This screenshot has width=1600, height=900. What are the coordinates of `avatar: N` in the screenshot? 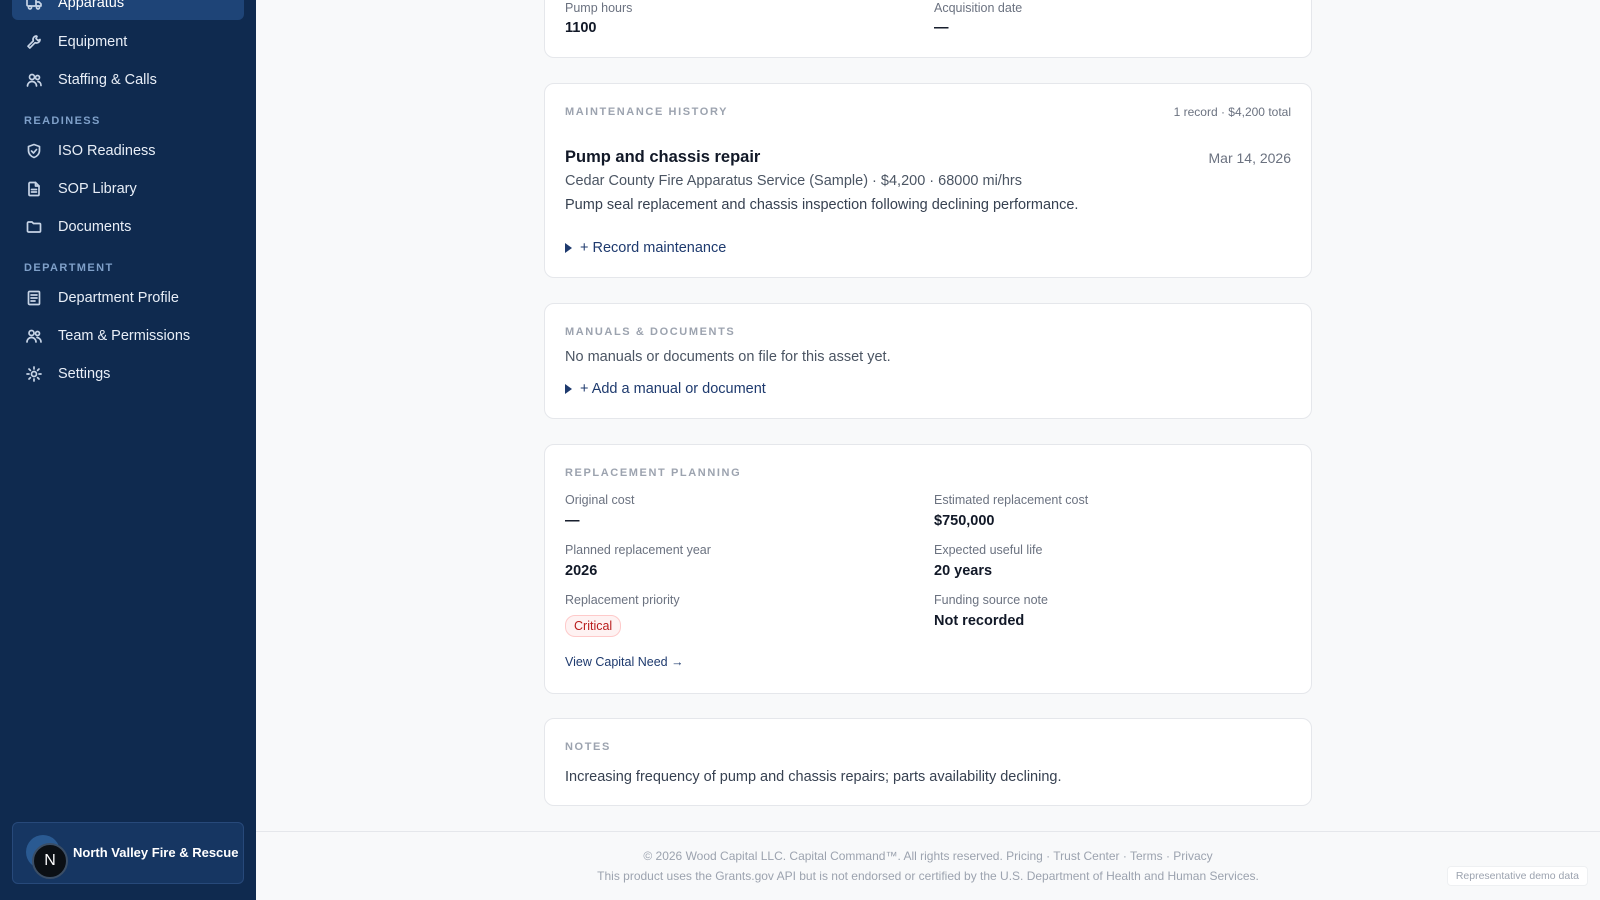 It's located at (50, 861).